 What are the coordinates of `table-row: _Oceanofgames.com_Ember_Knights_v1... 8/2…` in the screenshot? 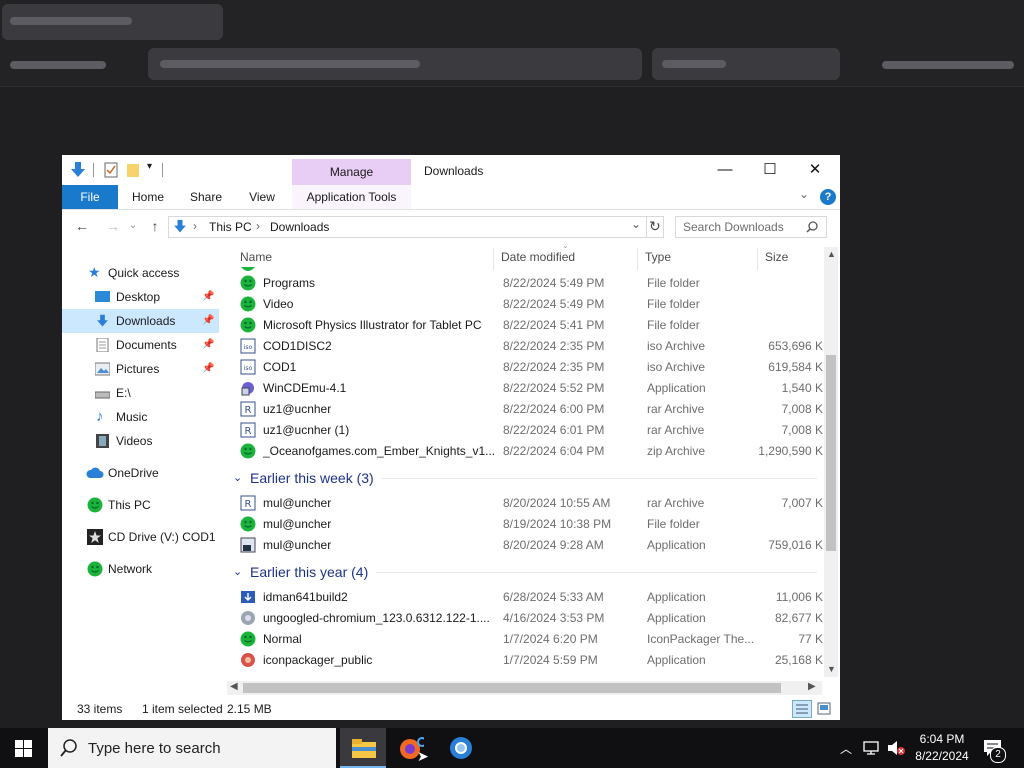 It's located at (529, 451).